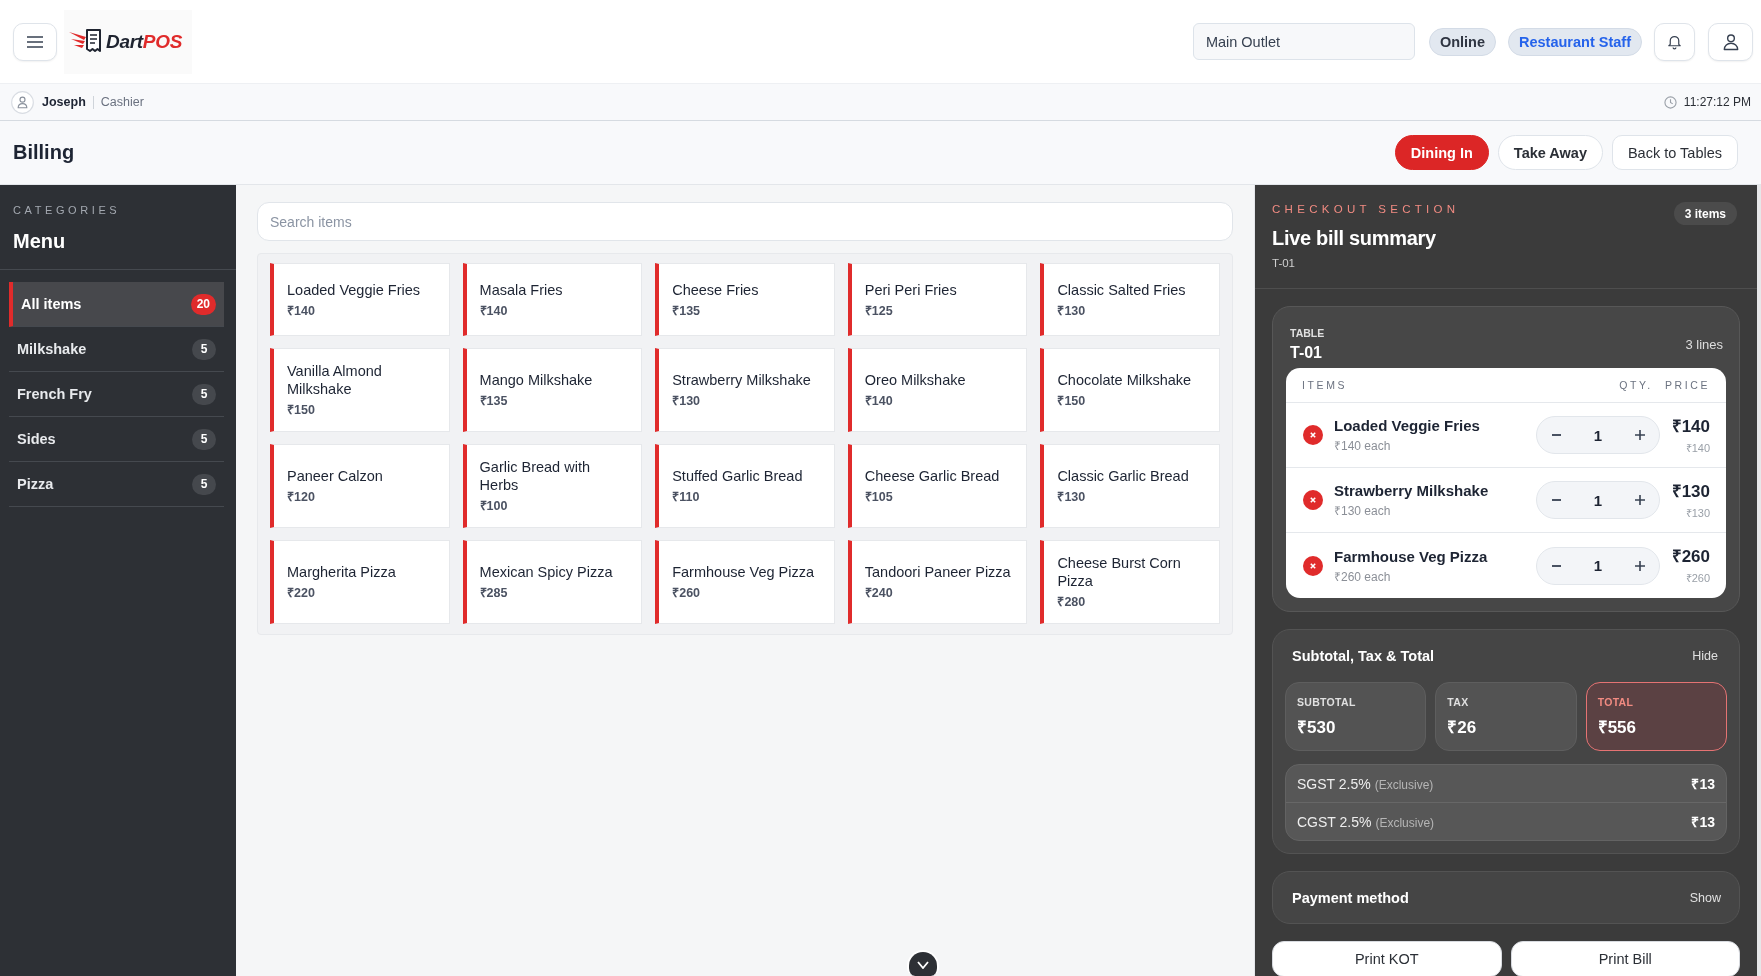 This screenshot has height=976, width=1761. What do you see at coordinates (932, 476) in the screenshot?
I see `product-name: Cheese Garlic Bread` at bounding box center [932, 476].